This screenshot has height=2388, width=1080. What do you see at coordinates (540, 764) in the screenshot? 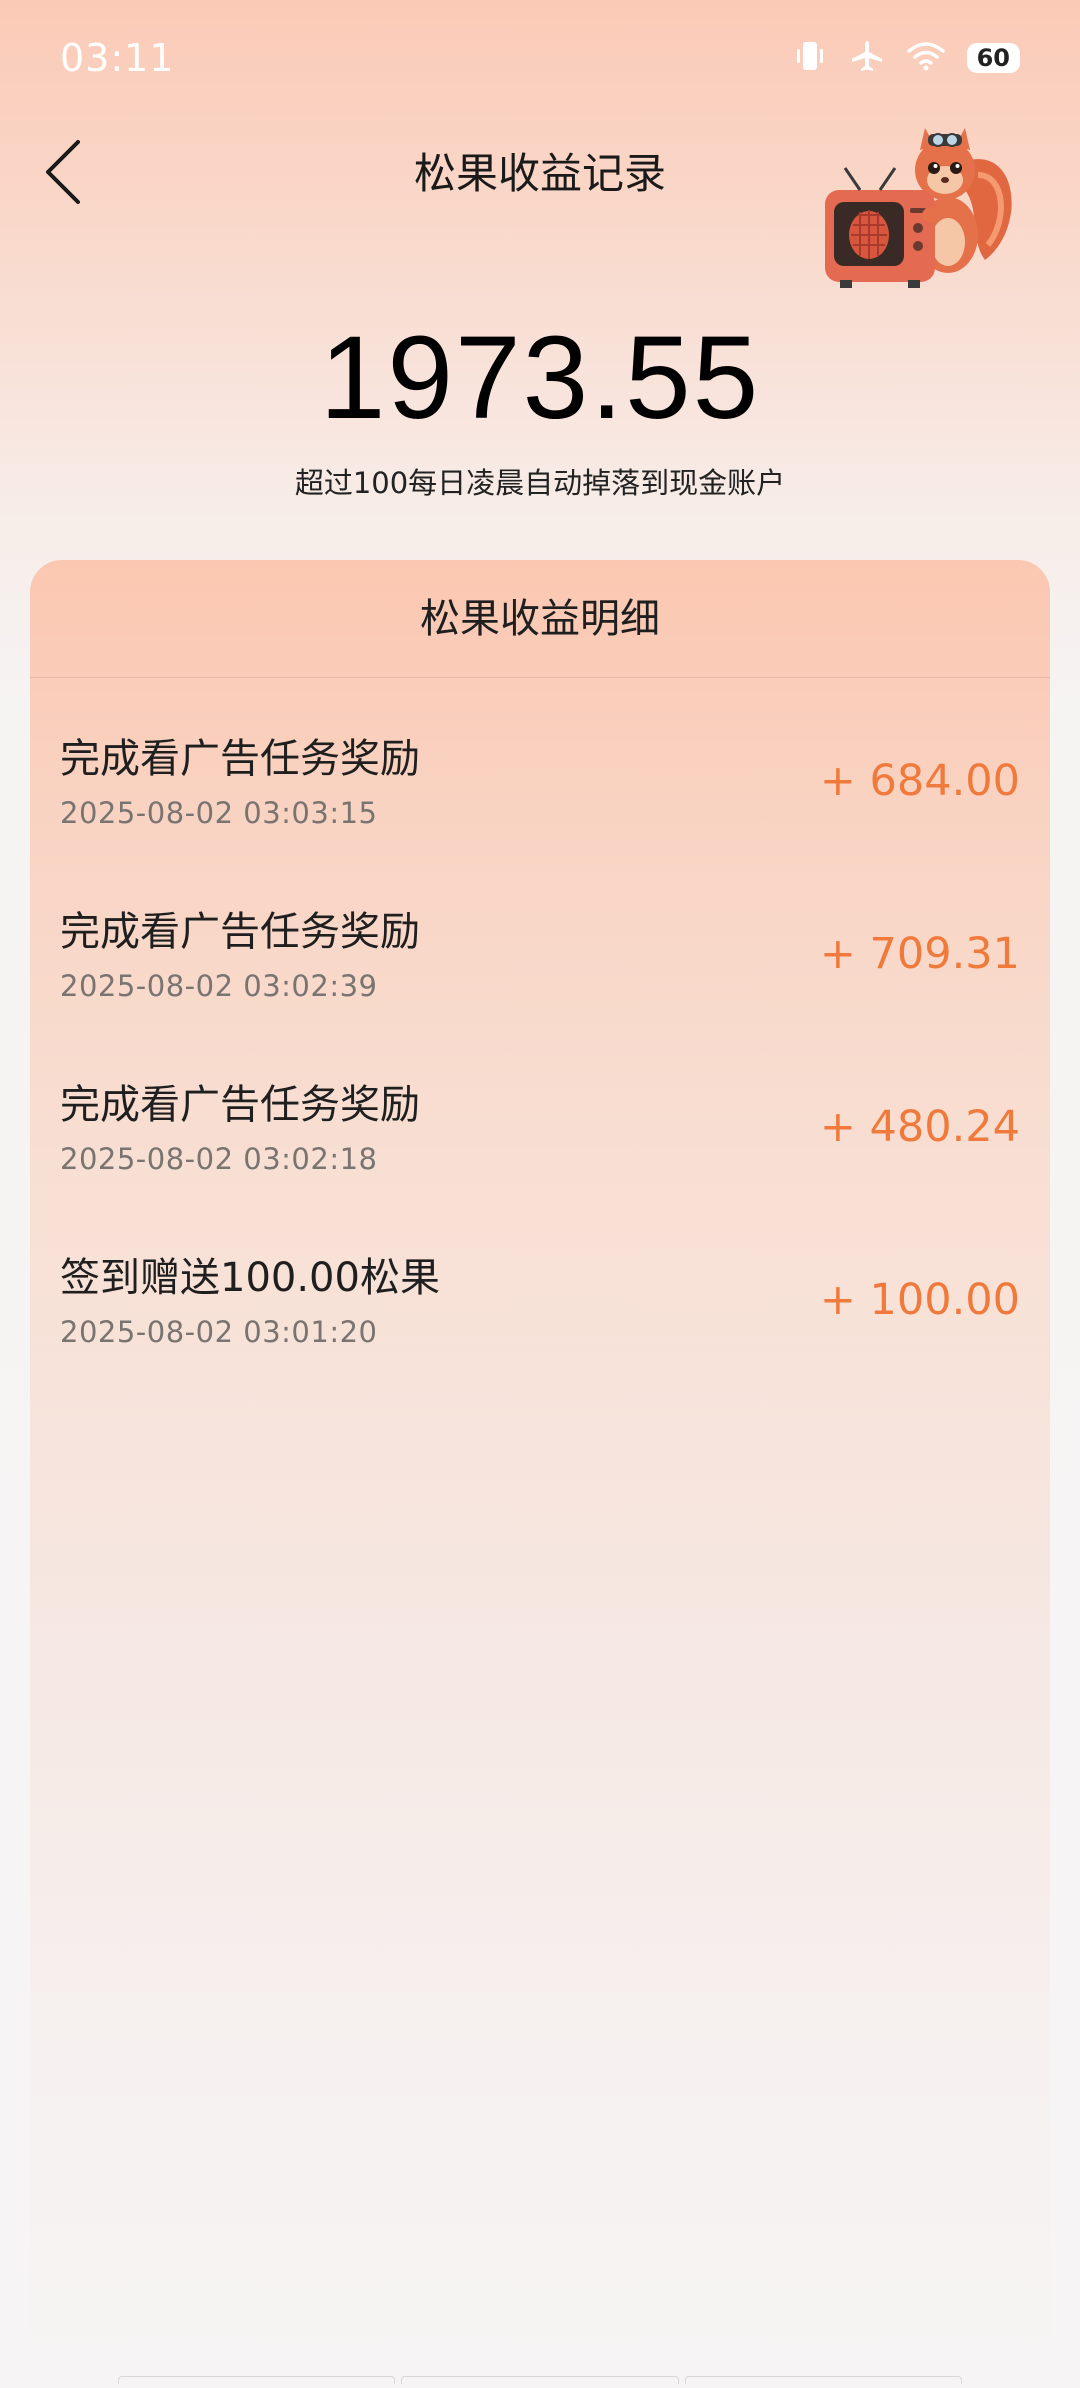
I see `list-item: 完成看广告任务奖励 2025-08-02 03:03:15 + 684.00` at bounding box center [540, 764].